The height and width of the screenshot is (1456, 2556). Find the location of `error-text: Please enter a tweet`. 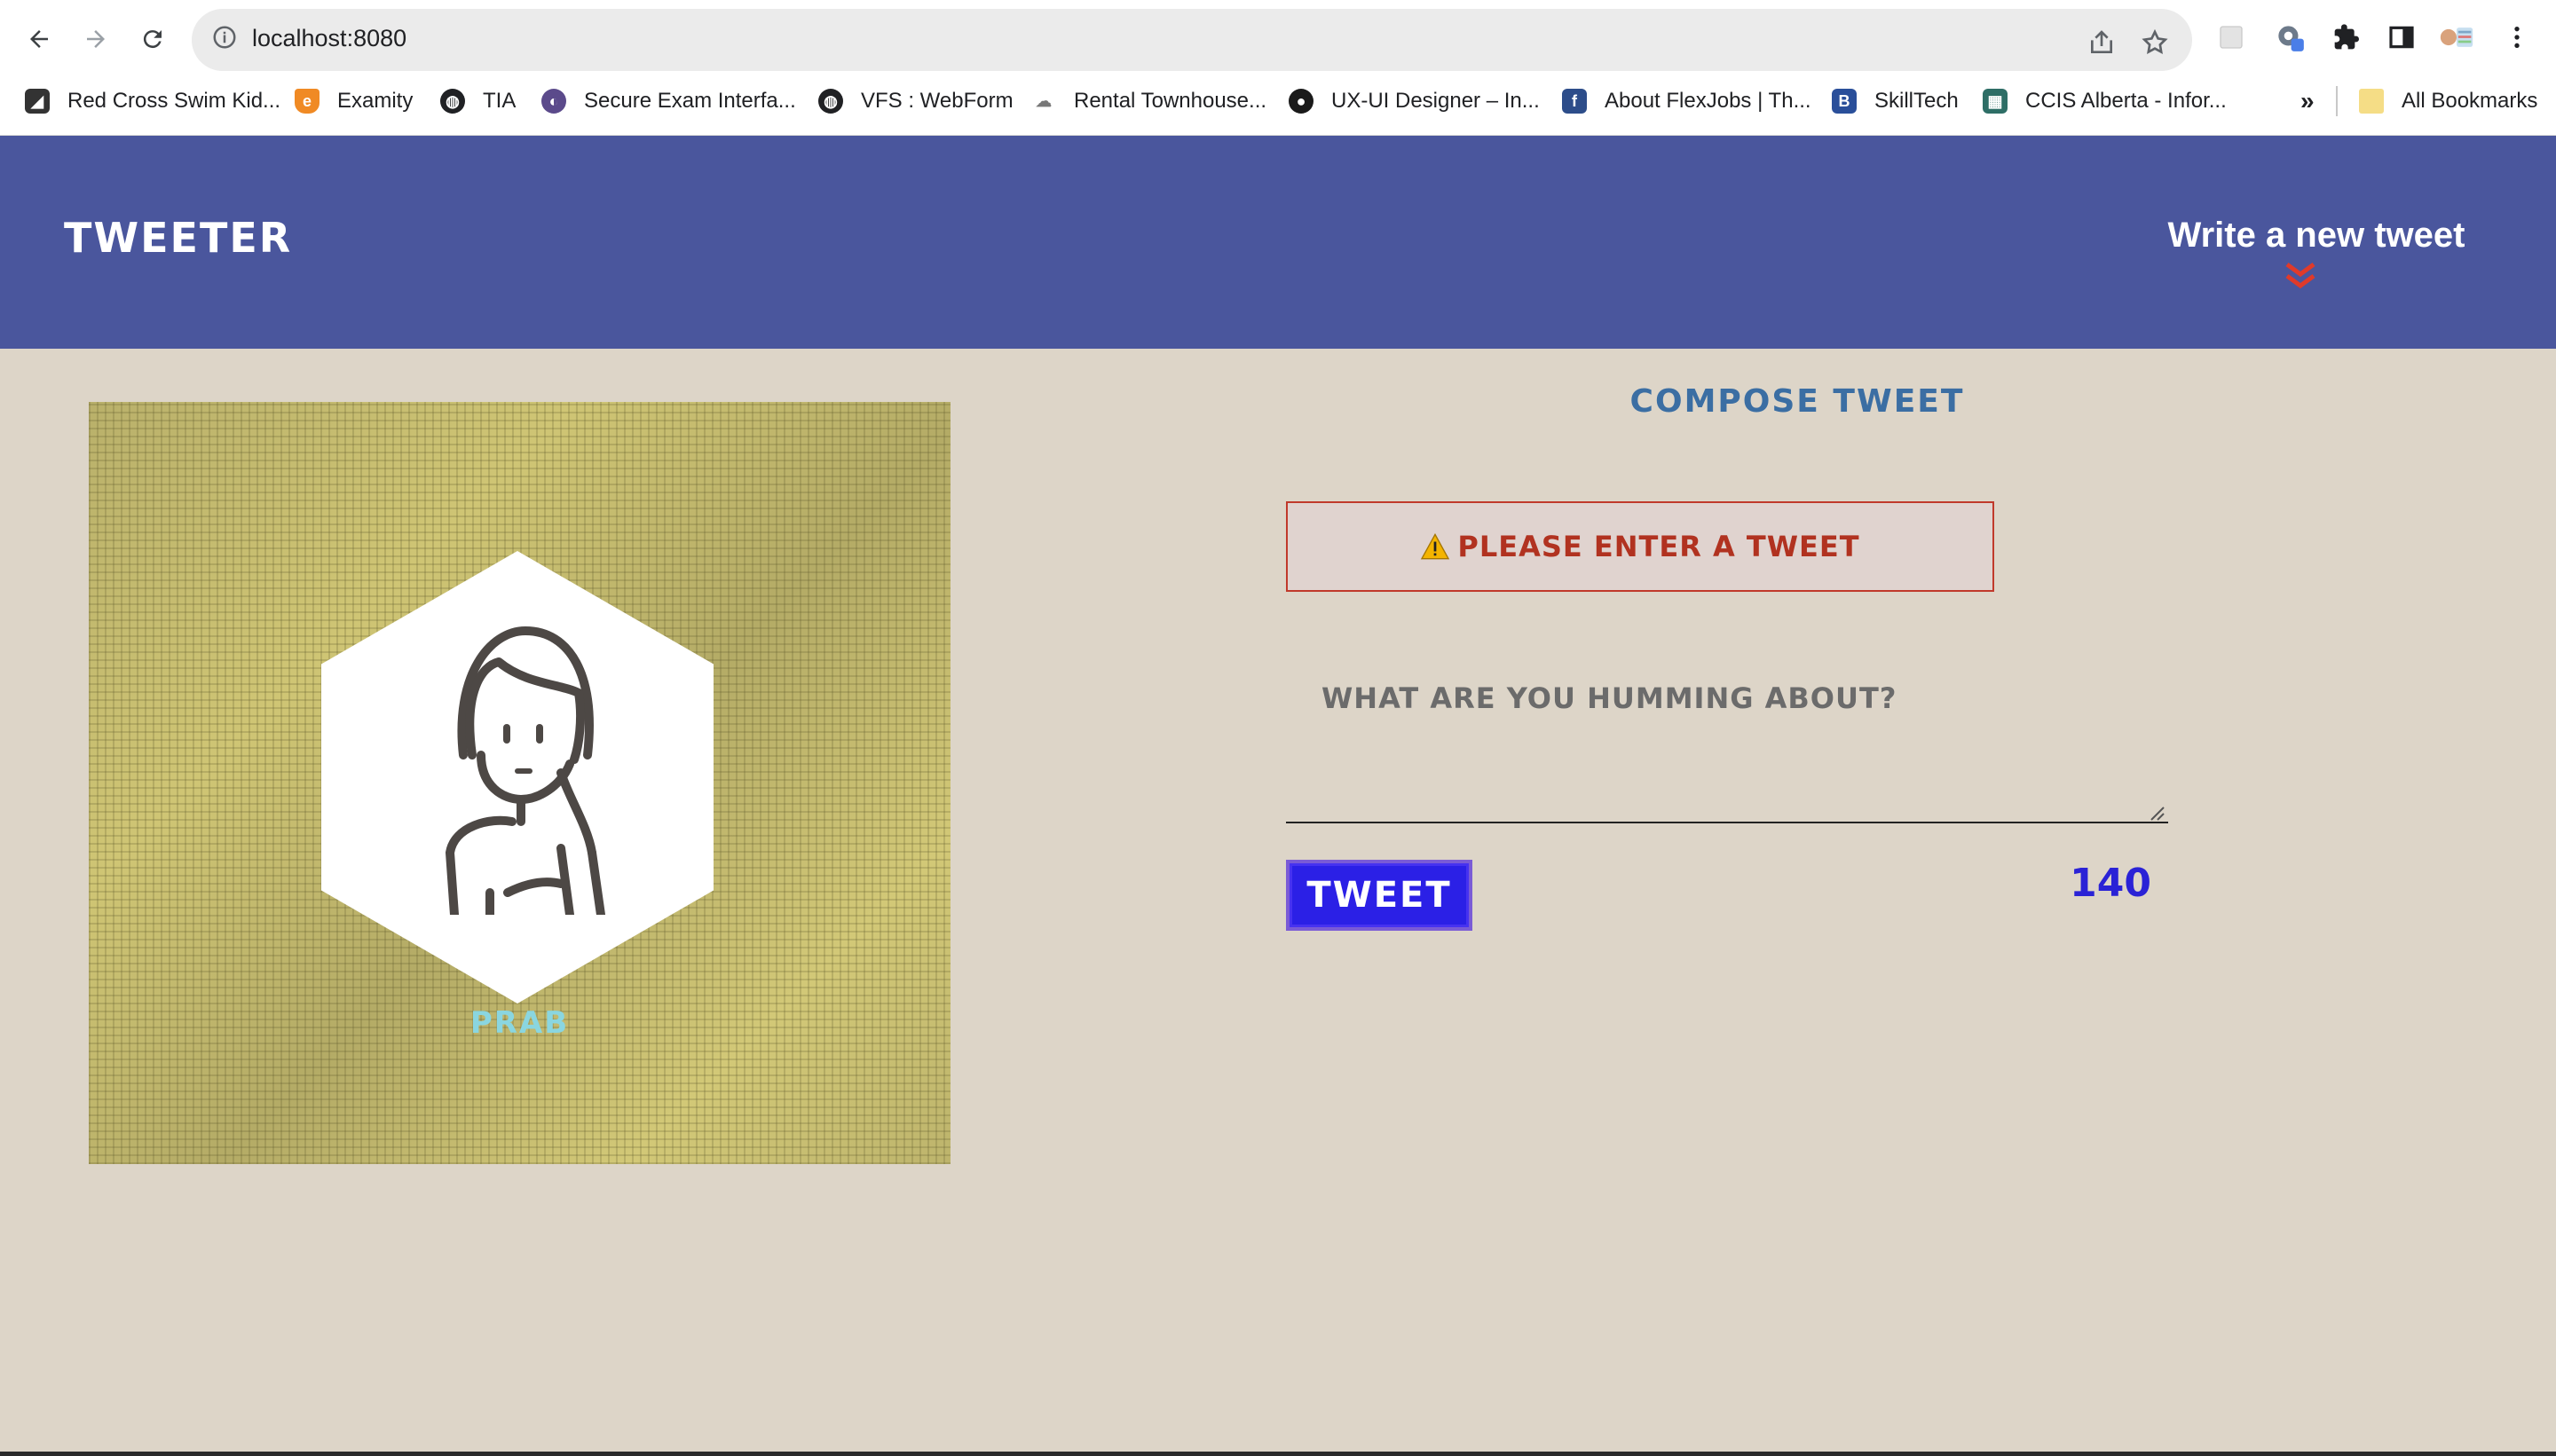

error-text: Please enter a tweet is located at coordinates (1658, 546).